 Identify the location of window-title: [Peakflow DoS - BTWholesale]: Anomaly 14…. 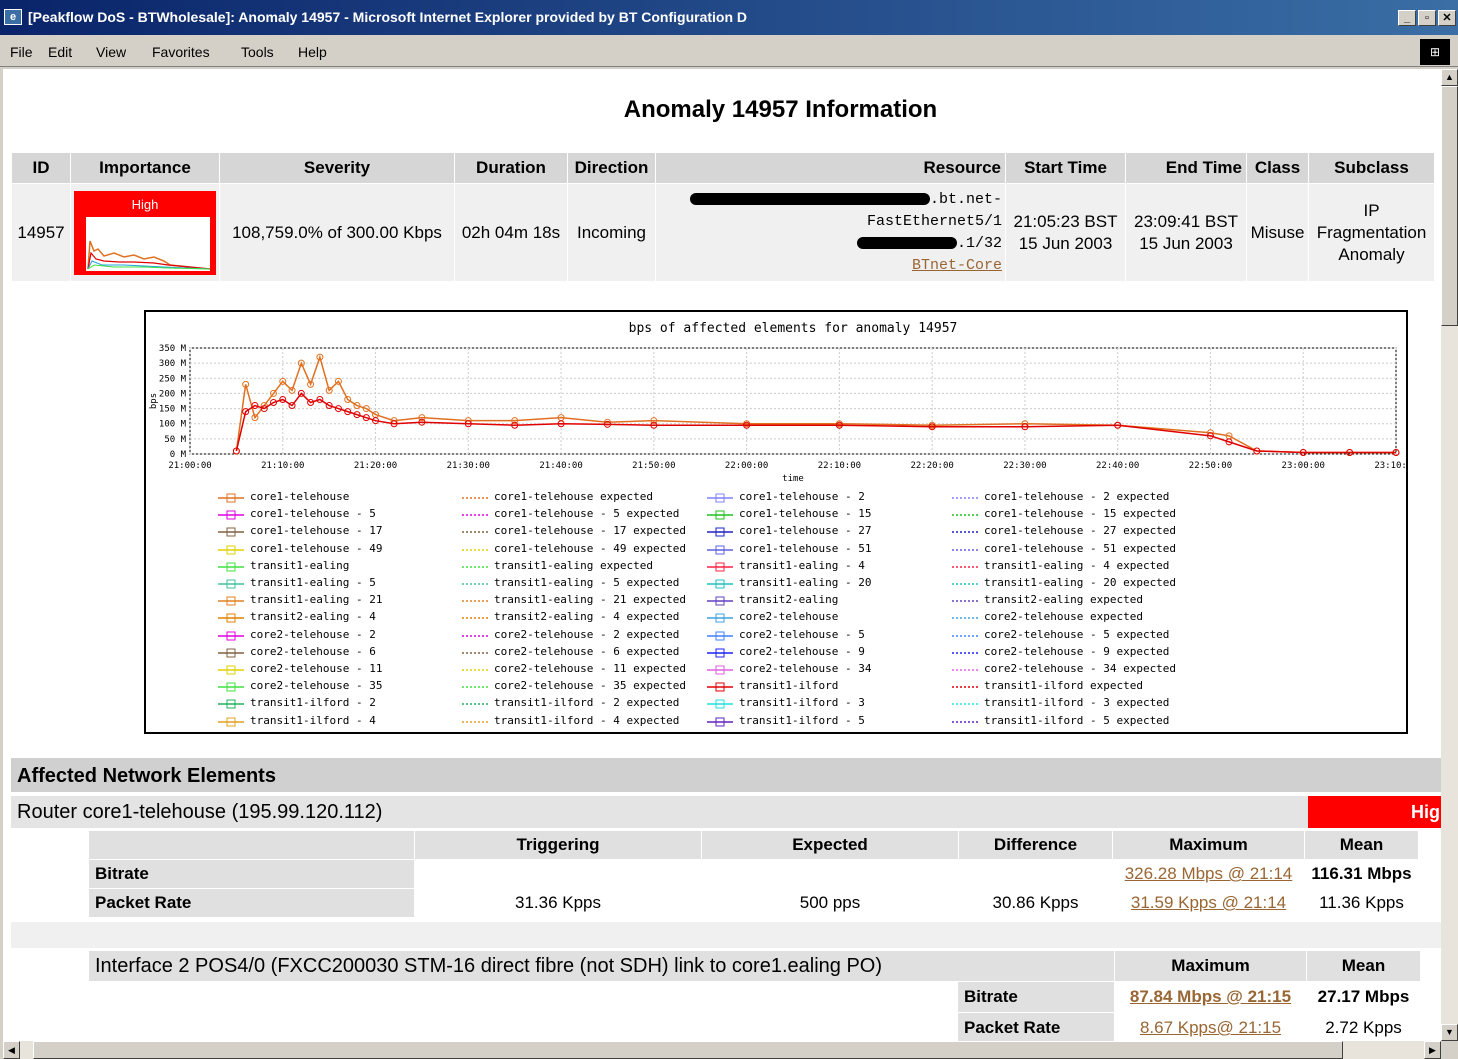
(388, 17).